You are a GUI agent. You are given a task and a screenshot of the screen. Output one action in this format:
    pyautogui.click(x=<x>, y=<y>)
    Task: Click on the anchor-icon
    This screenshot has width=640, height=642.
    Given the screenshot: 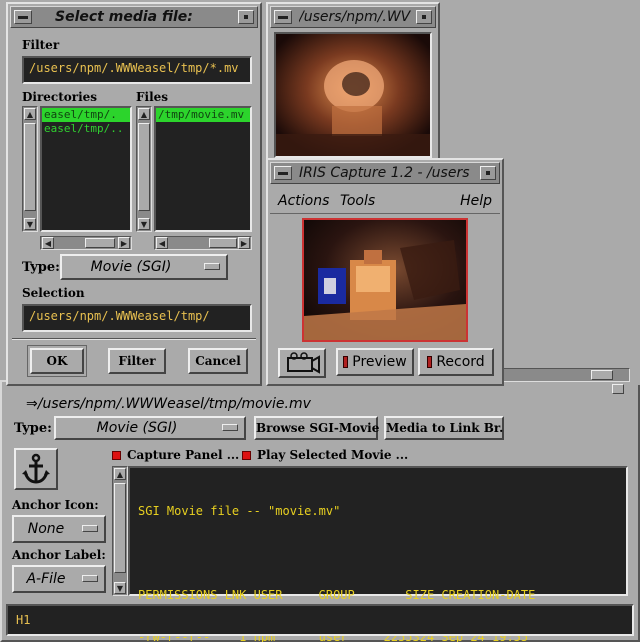 What is the action you would take?
    pyautogui.click(x=36, y=468)
    